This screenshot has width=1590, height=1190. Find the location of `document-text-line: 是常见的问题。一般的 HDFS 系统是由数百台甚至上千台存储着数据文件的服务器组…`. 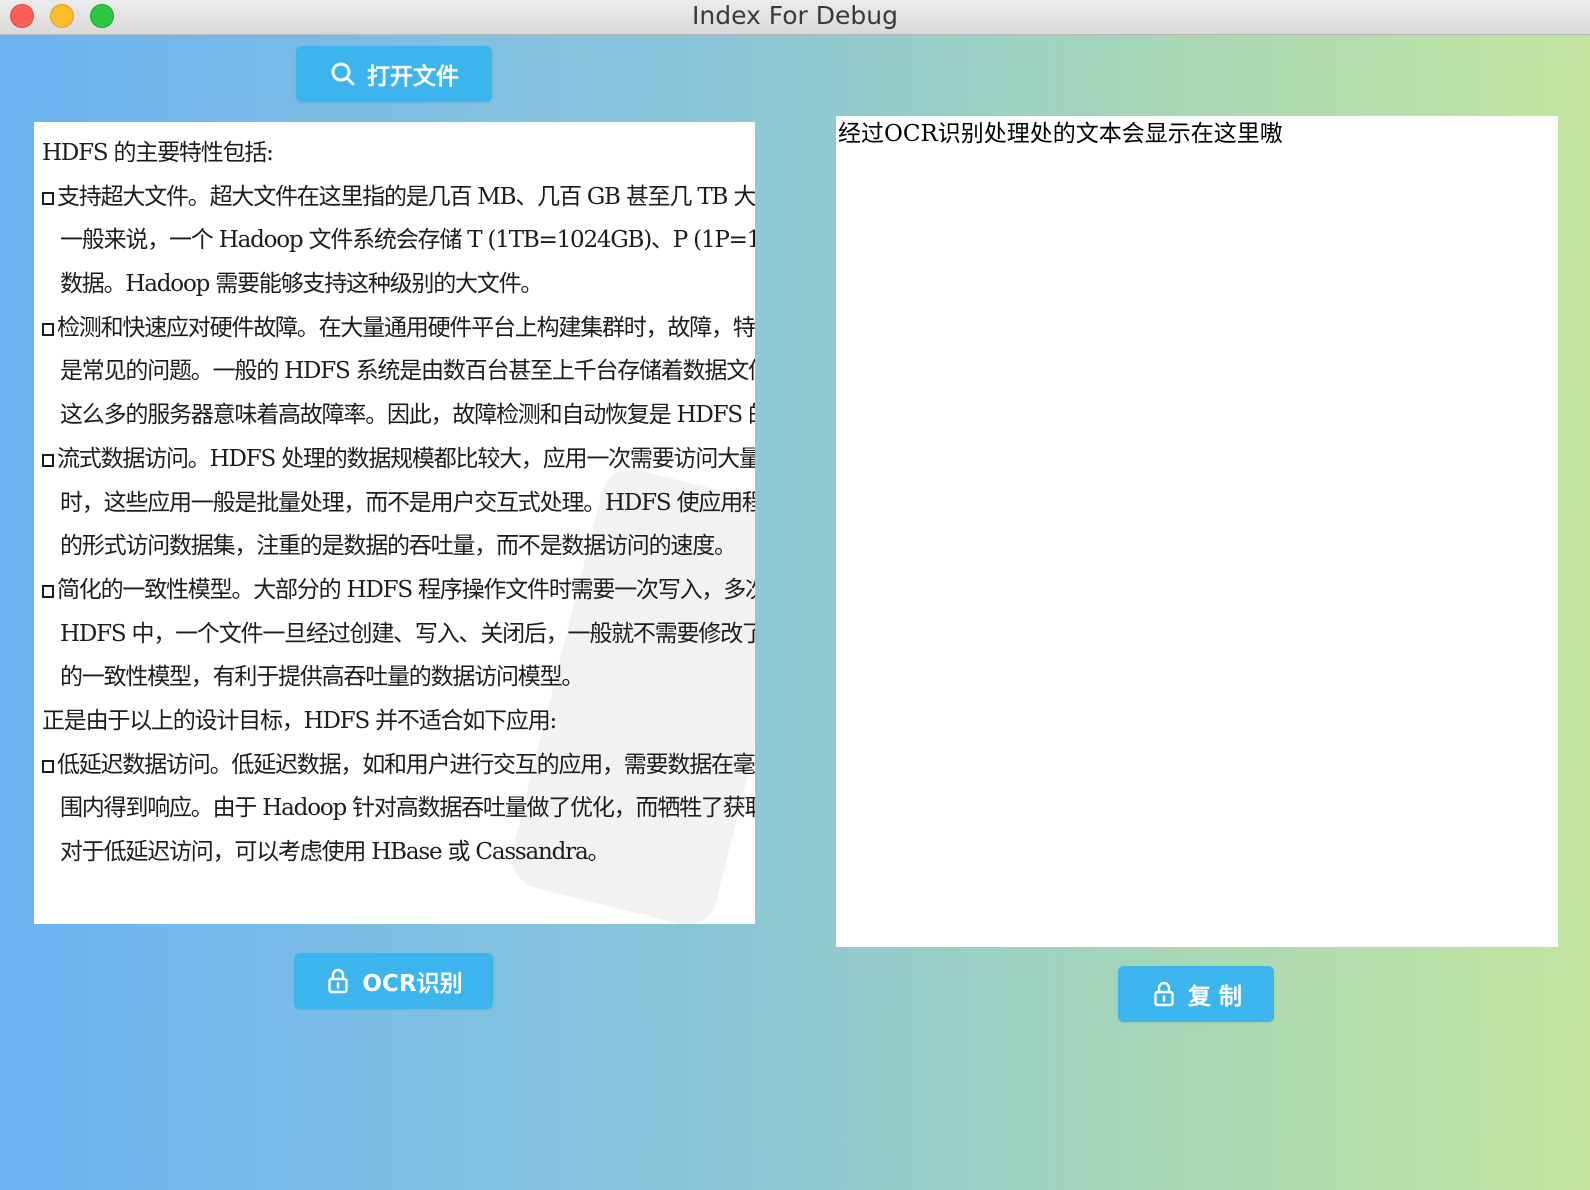

document-text-line: 是常见的问题。一般的 HDFS 系统是由数百台甚至上千台存储着数据文件的服务器组… is located at coordinates (407, 371).